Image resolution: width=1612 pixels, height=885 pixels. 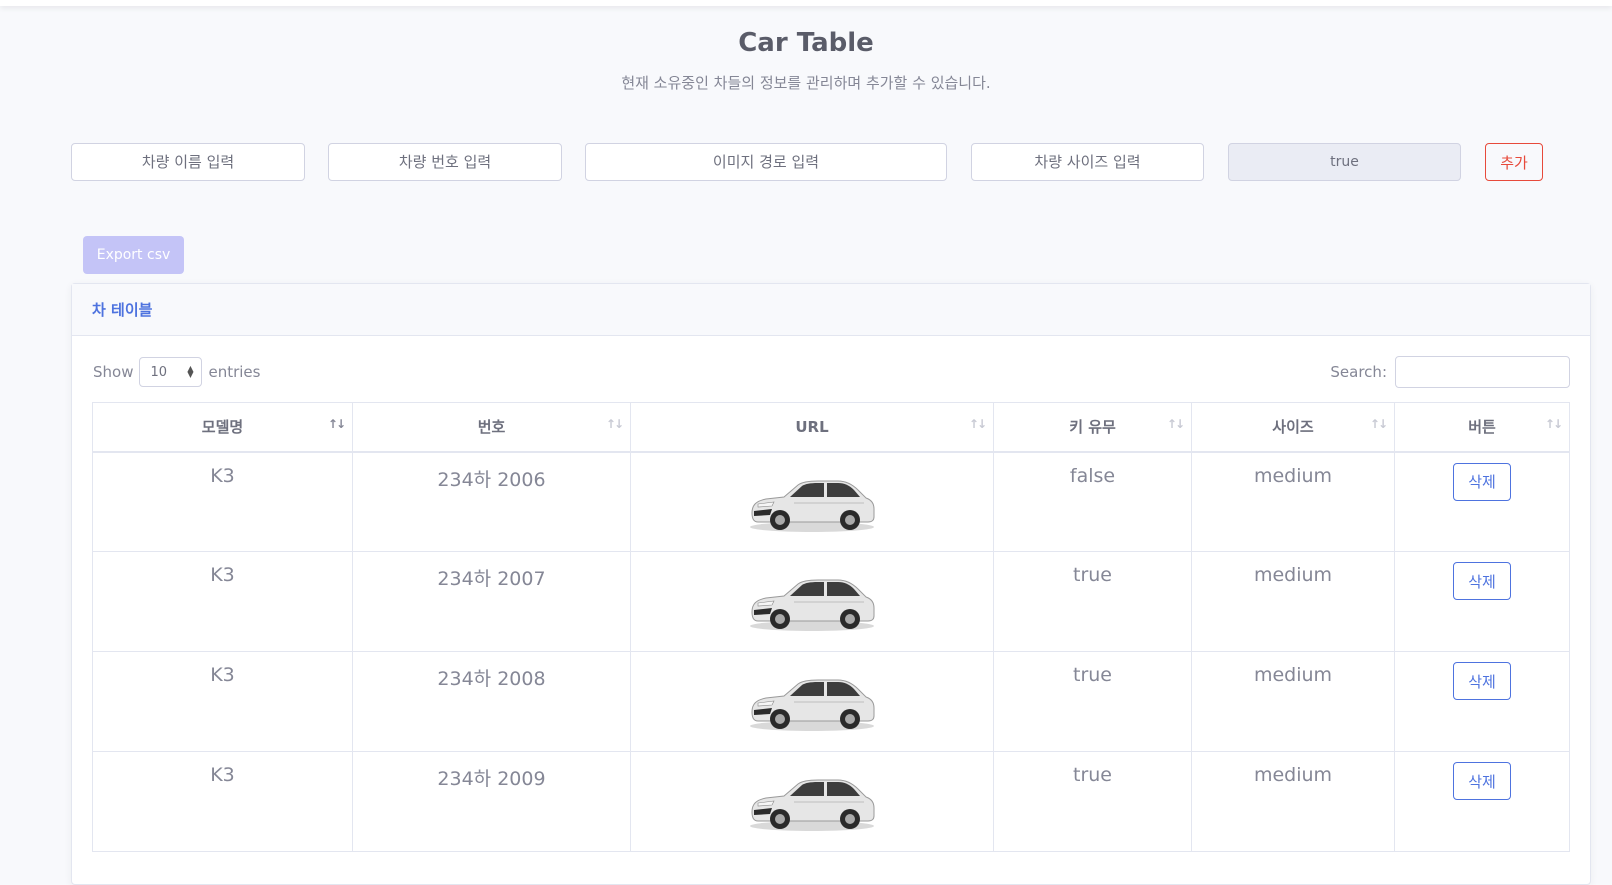 I want to click on column-header-number: 번호 ↑↓, so click(x=491, y=427).